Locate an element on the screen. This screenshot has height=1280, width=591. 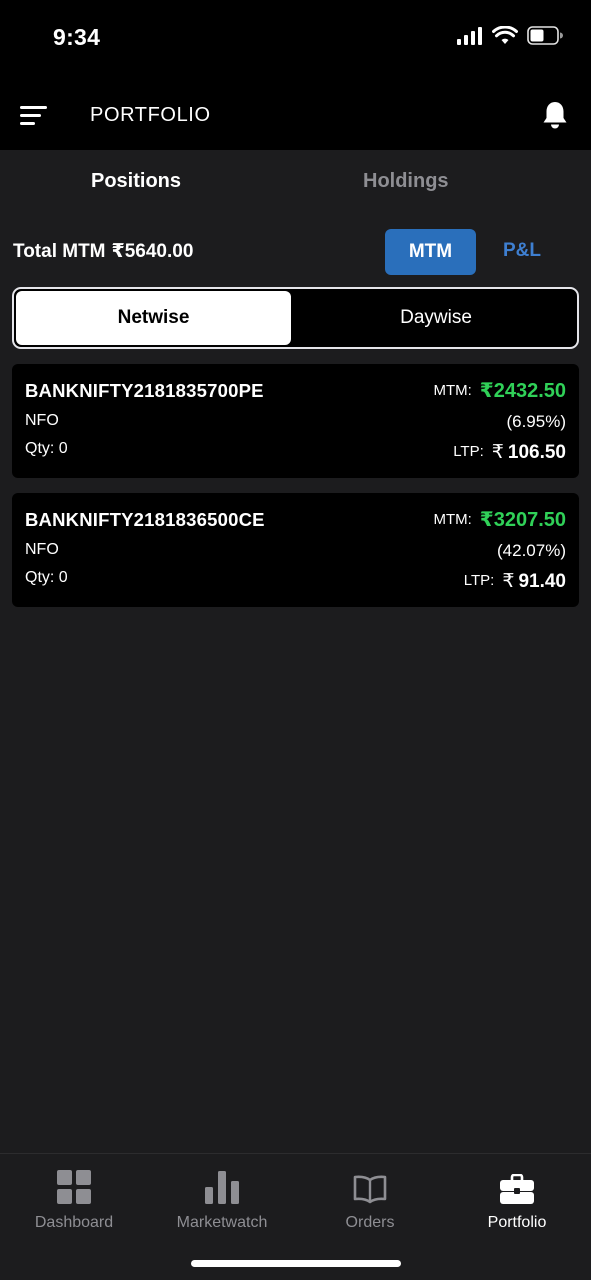
open-book-icon is located at coordinates (370, 1189).